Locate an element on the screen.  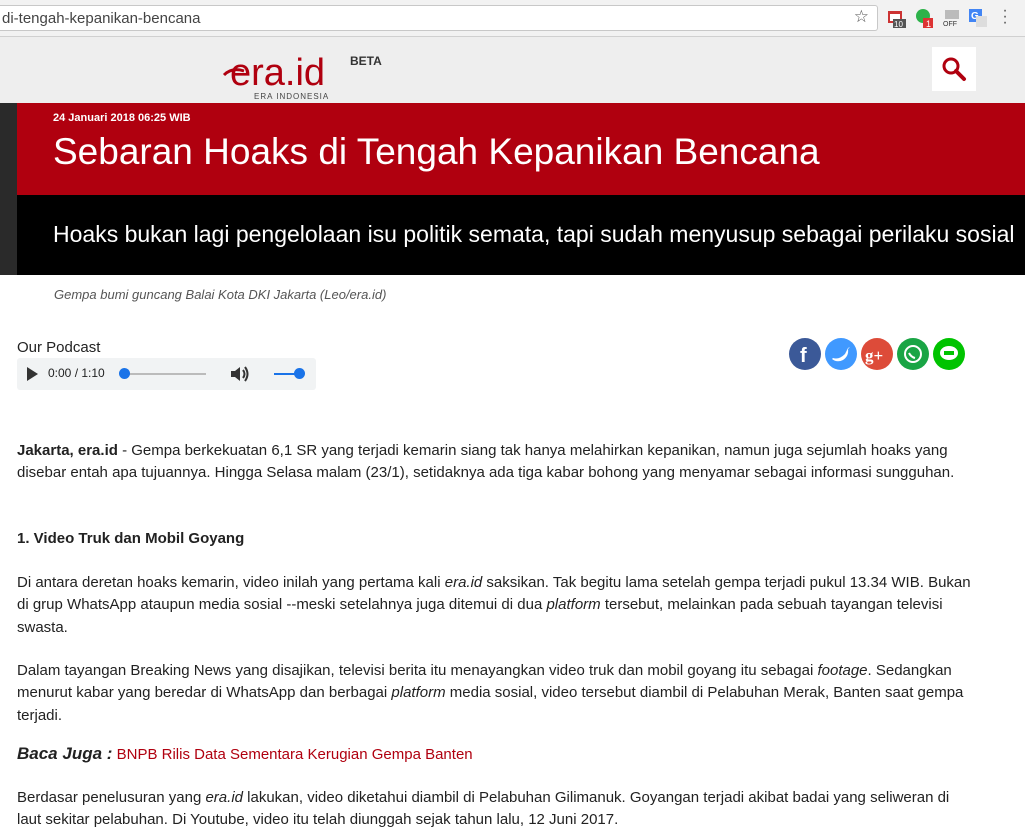
svg-text: f is located at coordinates (803, 356).